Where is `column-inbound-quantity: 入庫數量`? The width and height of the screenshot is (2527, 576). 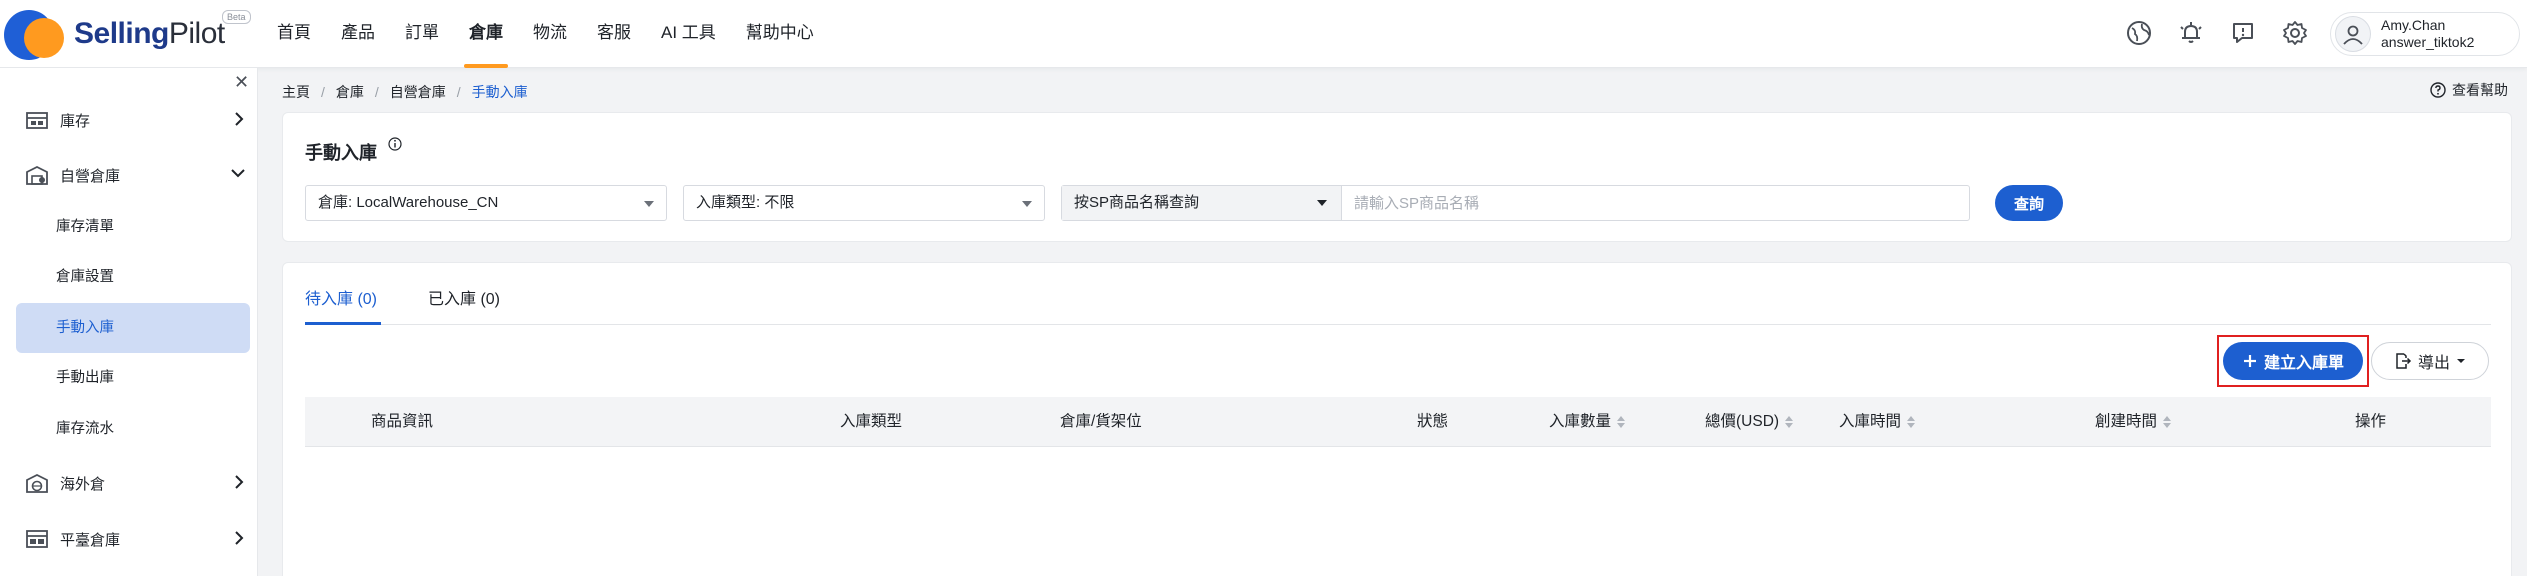
column-inbound-quantity: 入庫數量 is located at coordinates (1587, 422).